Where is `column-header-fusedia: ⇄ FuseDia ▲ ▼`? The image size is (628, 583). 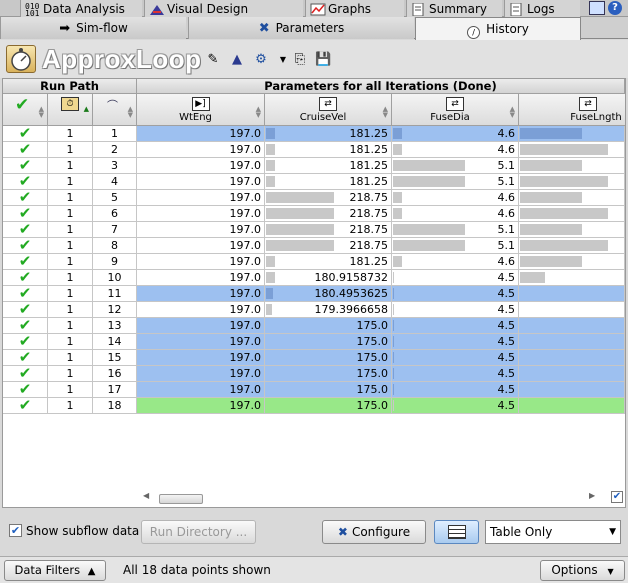 column-header-fusedia: ⇄ FuseDia ▲ ▼ is located at coordinates (455, 110).